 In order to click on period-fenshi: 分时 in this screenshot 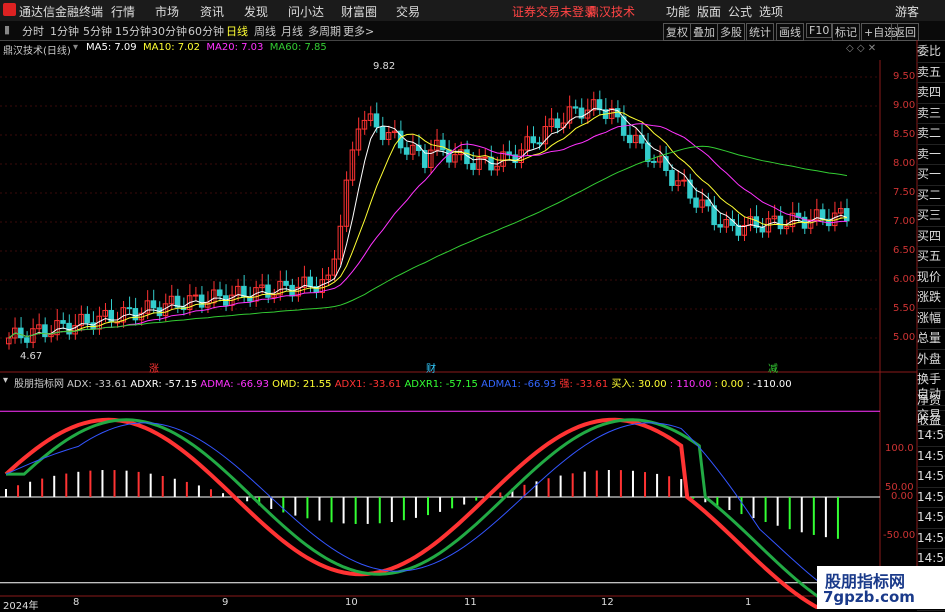, I will do `click(33, 31)`.